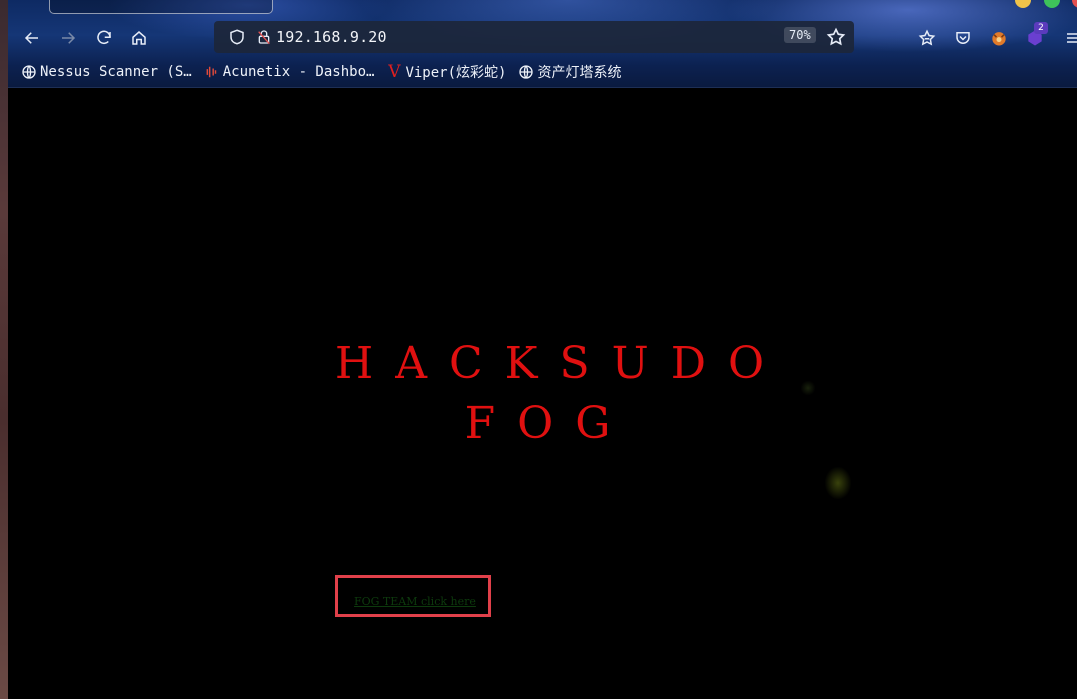 The height and width of the screenshot is (699, 1077). I want to click on desktop-background, so click(4, 349).